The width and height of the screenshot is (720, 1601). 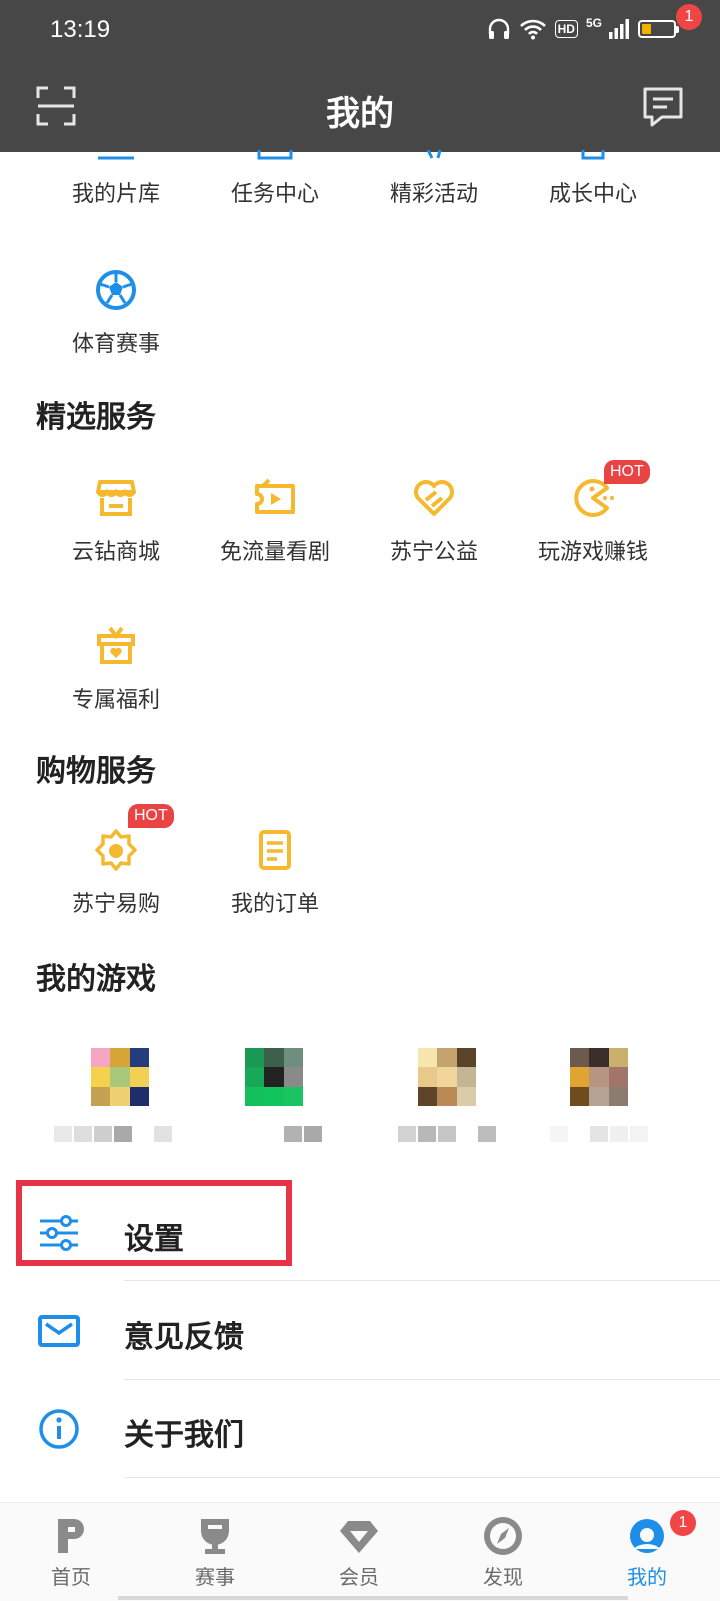 I want to click on tab-events: 赛事, so click(x=215, y=1552).